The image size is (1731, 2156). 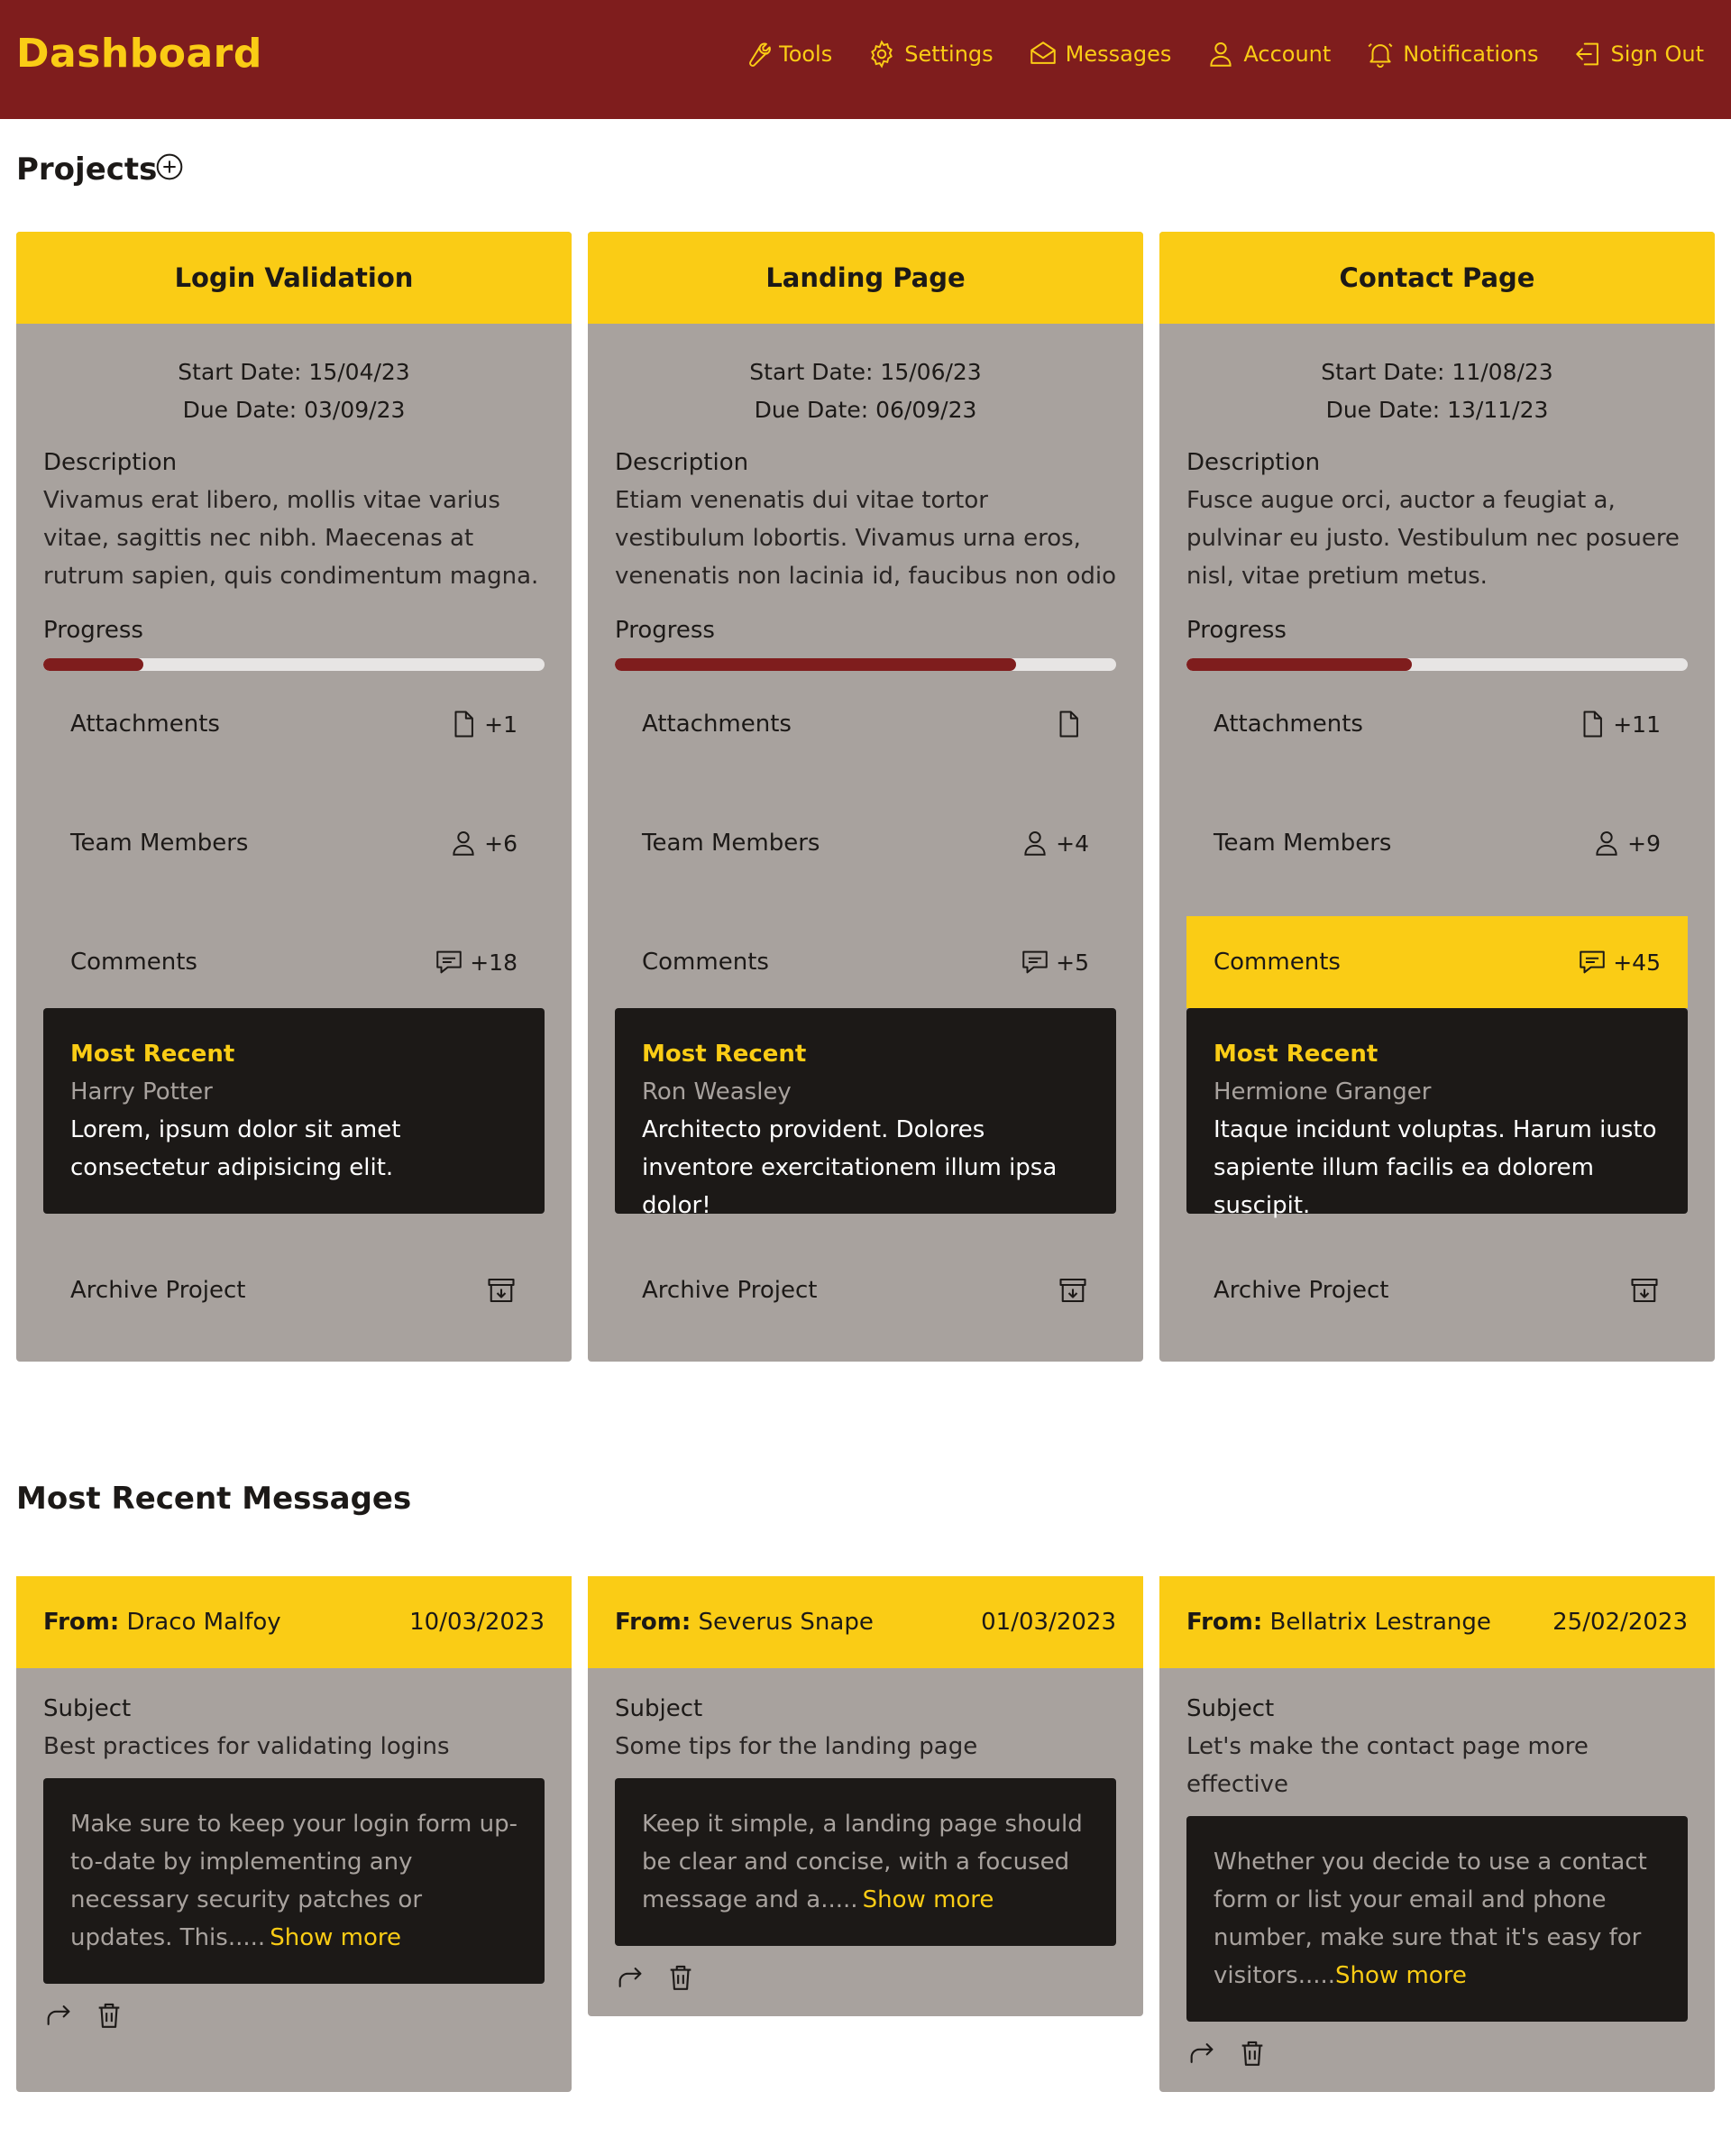 What do you see at coordinates (482, 843) in the screenshot?
I see `team-members-meta: +6` at bounding box center [482, 843].